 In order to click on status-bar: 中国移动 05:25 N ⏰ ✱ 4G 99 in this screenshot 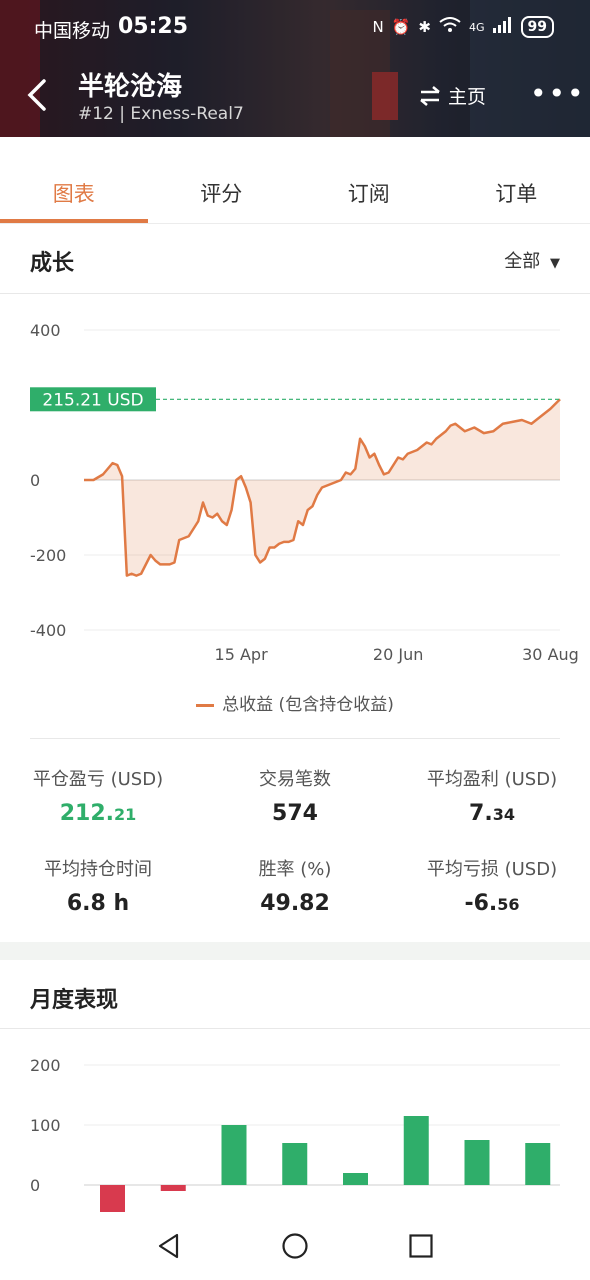, I will do `click(295, 29)`.